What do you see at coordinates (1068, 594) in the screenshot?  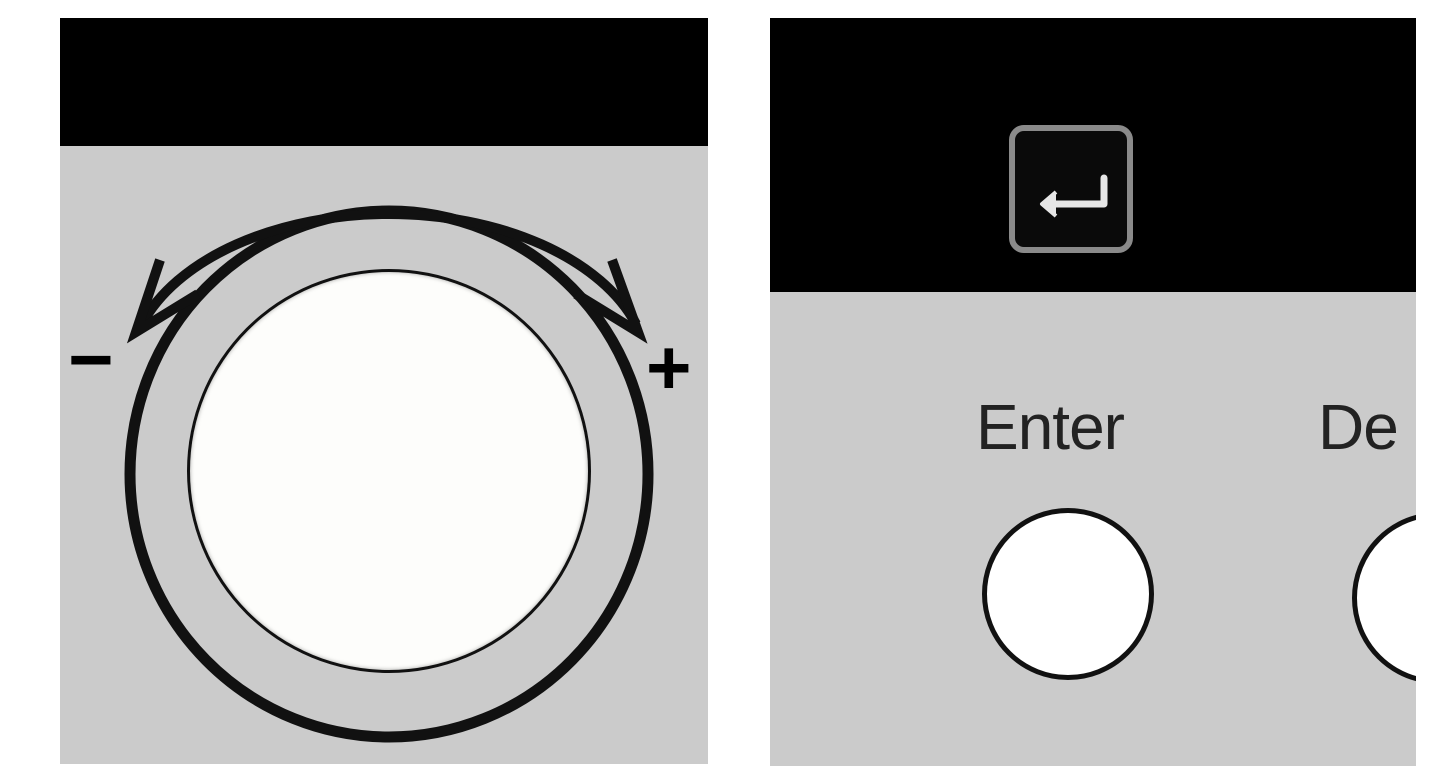 I see `enter-button` at bounding box center [1068, 594].